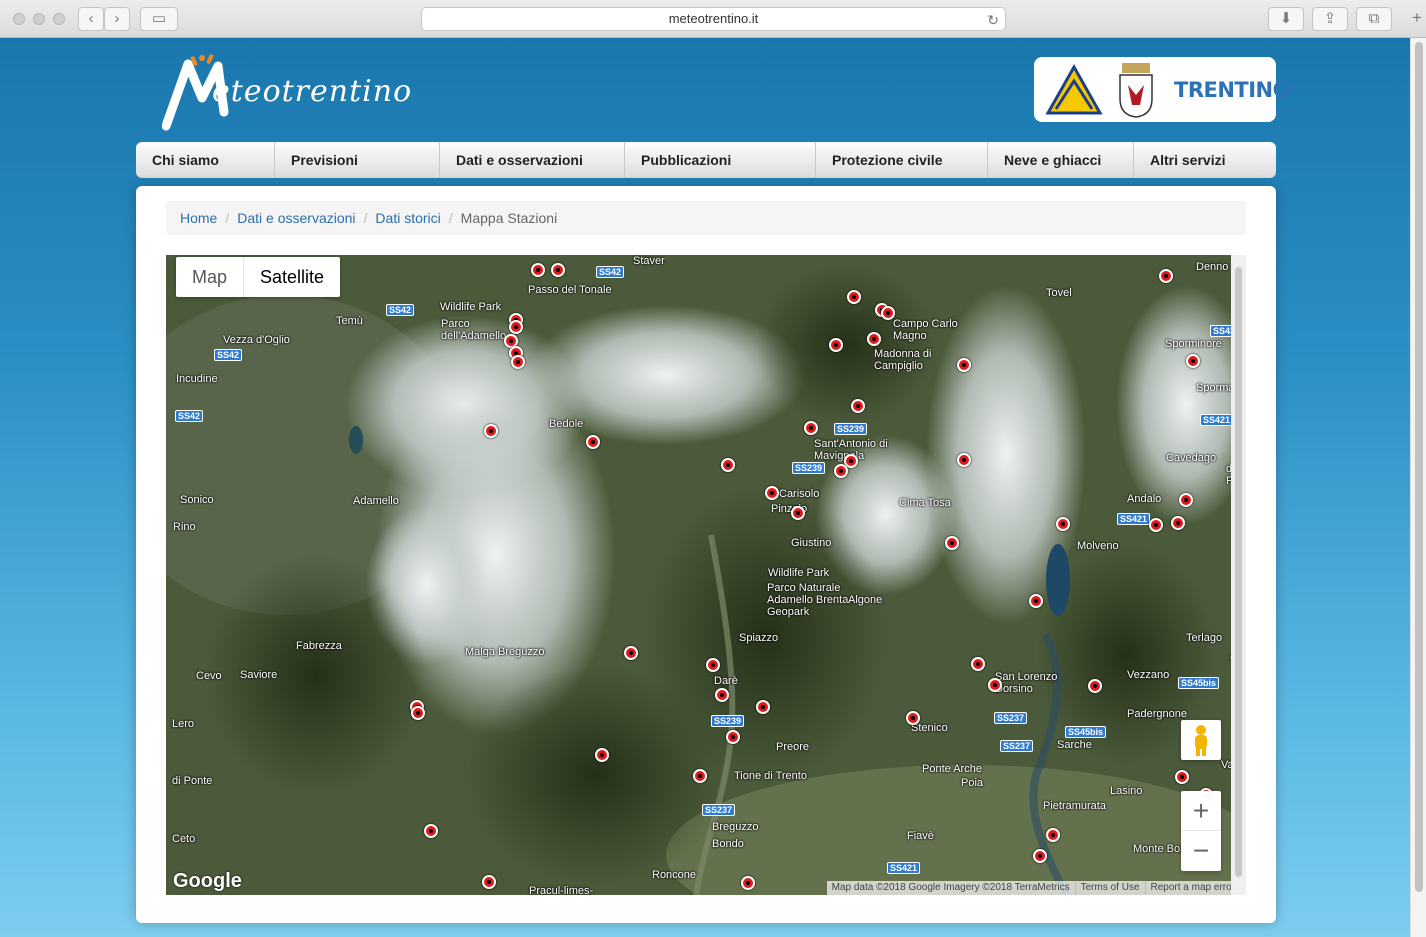 This screenshot has height=937, width=1426. What do you see at coordinates (198, 218) in the screenshot?
I see `breadcrumb-home: Home` at bounding box center [198, 218].